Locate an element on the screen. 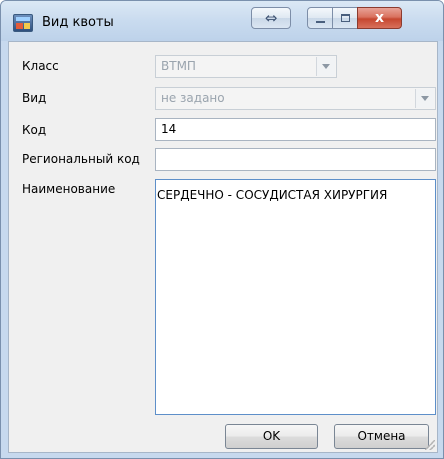 This screenshot has width=444, height=459. code-input: 14 is located at coordinates (295, 129).